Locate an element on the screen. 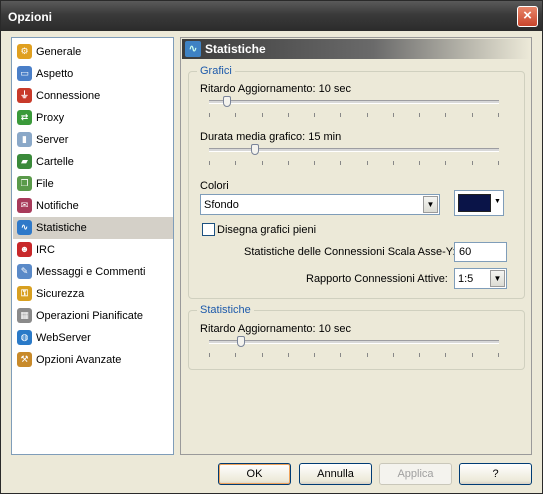 This screenshot has height=494, width=543. colors-select: Sfondo ▼ is located at coordinates (320, 204).